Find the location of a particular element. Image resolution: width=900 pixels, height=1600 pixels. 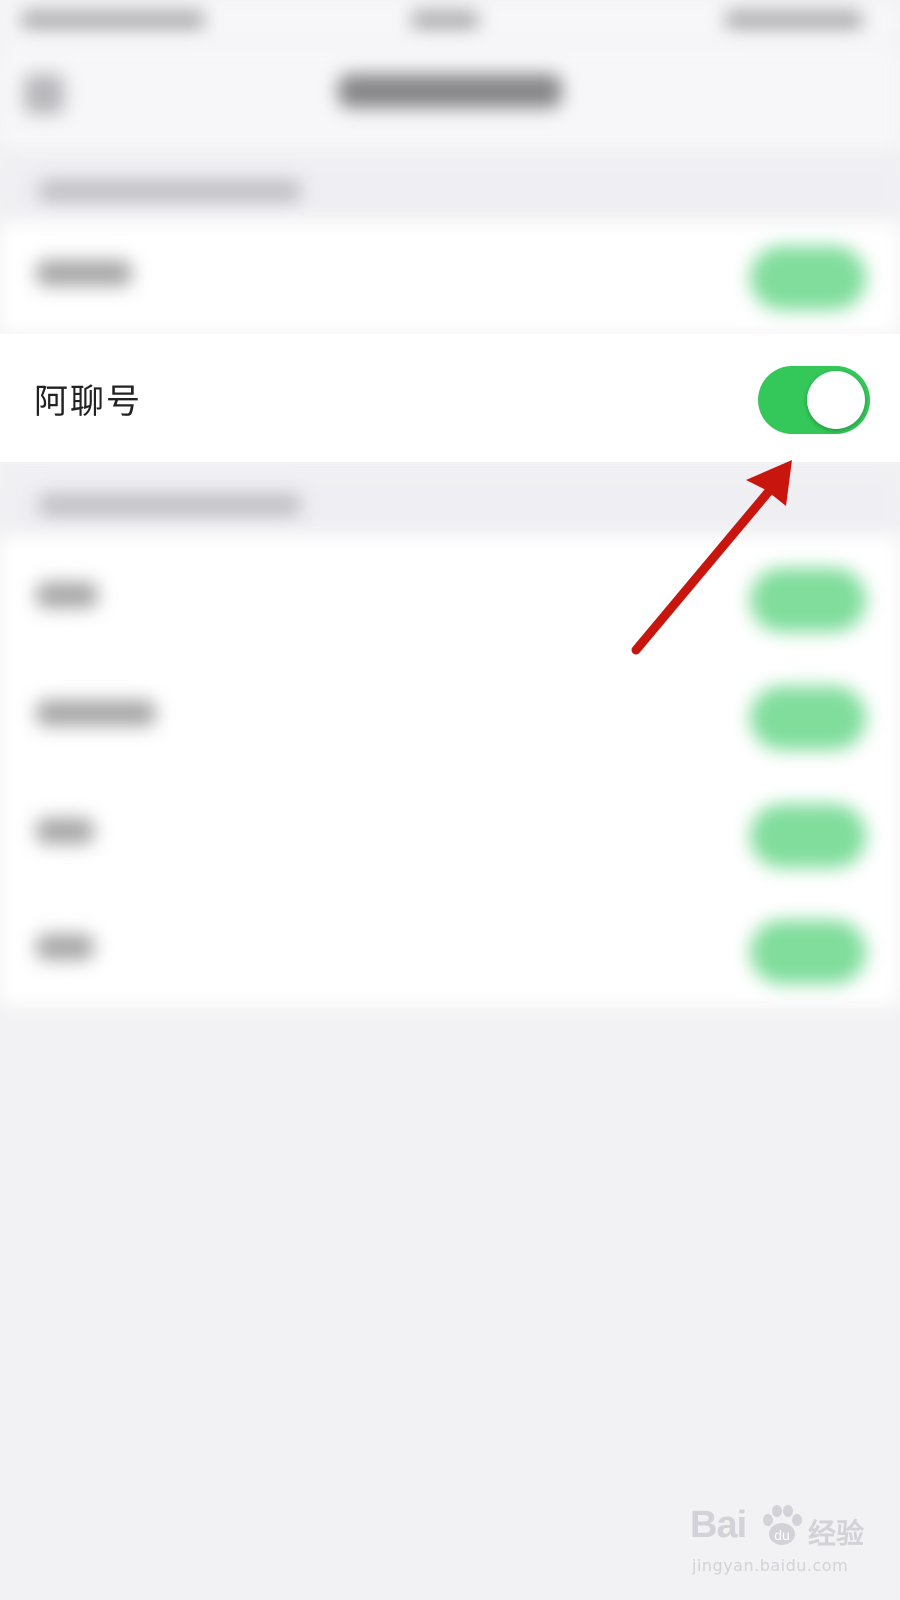

svg-text: du is located at coordinates (782, 1535).